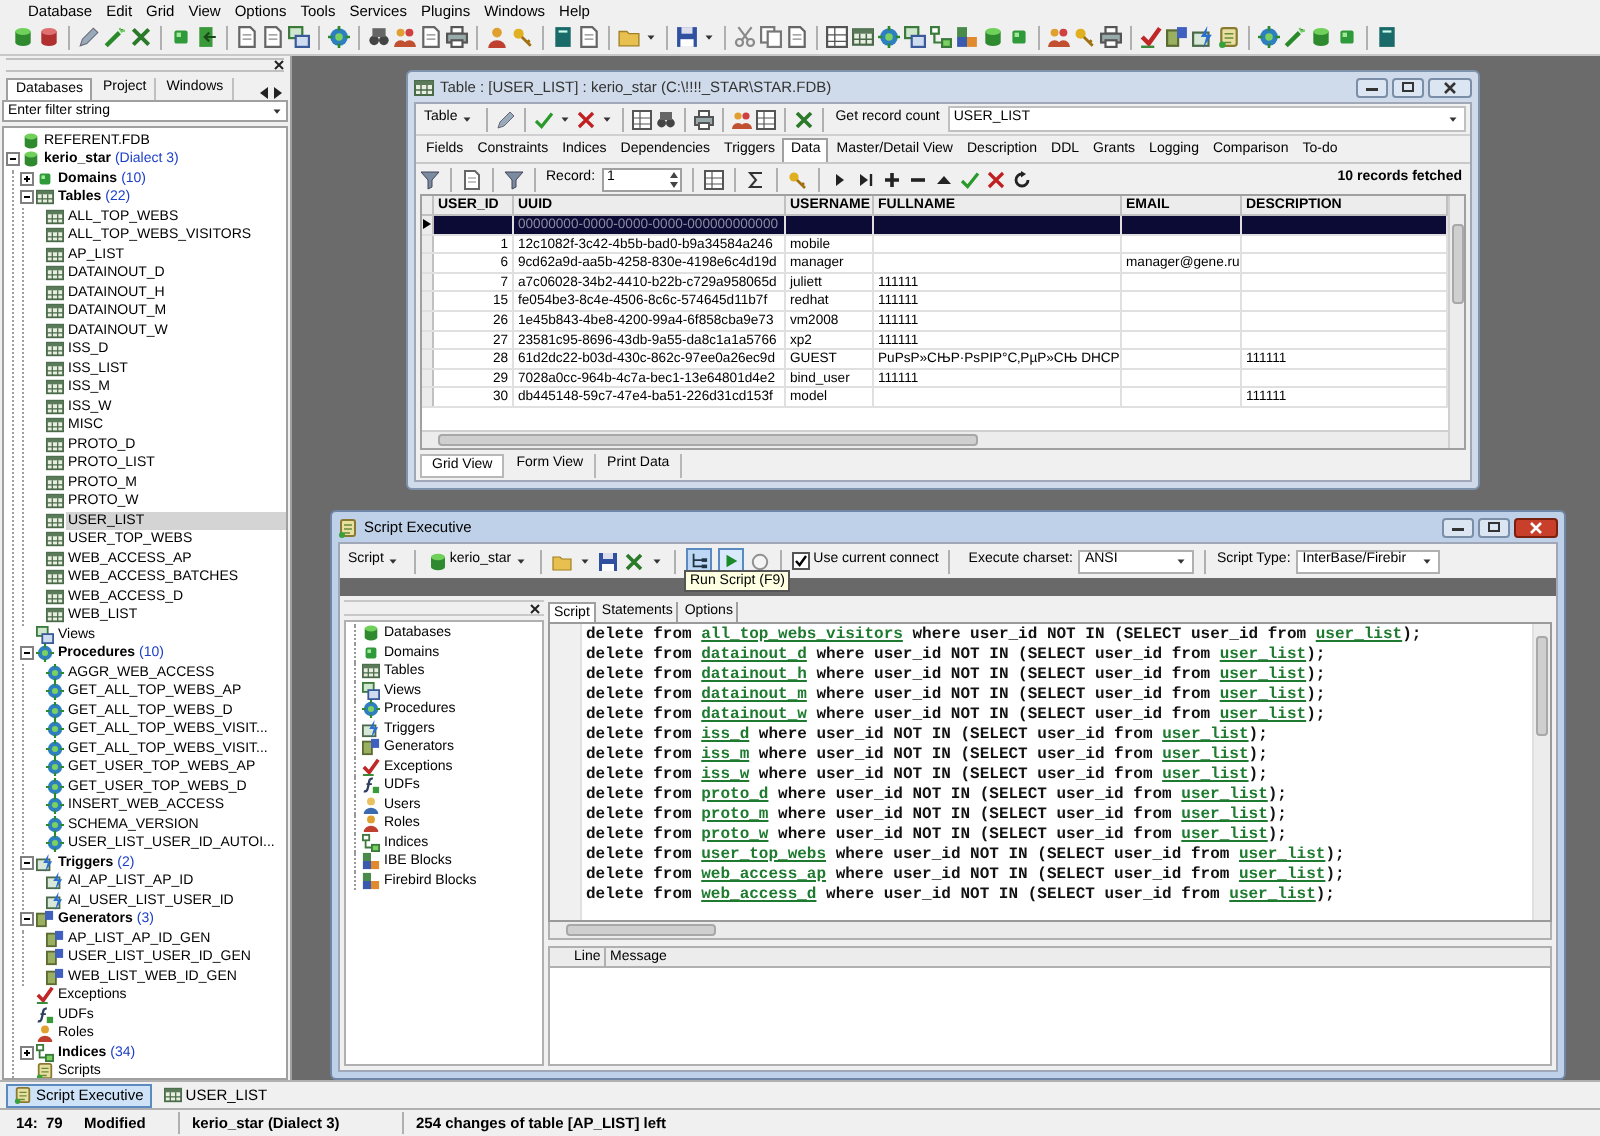 The image size is (1600, 1136). I want to click on blocks-icon, so click(967, 37).